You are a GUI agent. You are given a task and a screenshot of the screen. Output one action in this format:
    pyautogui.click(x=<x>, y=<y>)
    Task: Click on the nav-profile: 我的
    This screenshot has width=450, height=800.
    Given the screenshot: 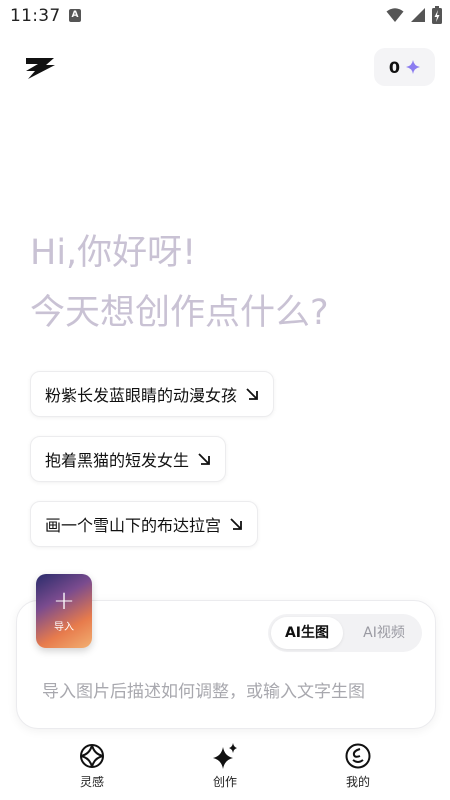 What is the action you would take?
    pyautogui.click(x=358, y=766)
    